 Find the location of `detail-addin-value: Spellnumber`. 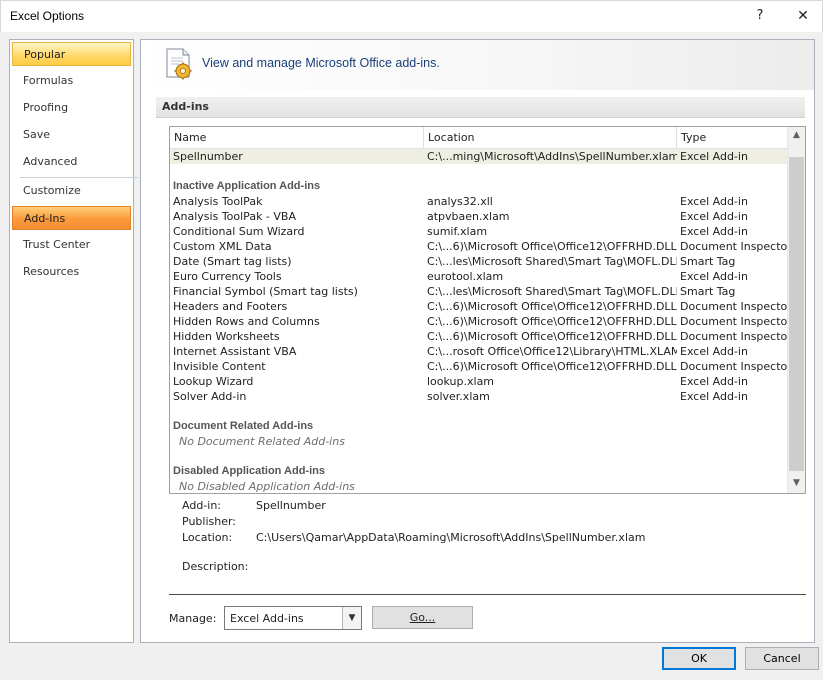

detail-addin-value: Spellnumber is located at coordinates (291, 505).